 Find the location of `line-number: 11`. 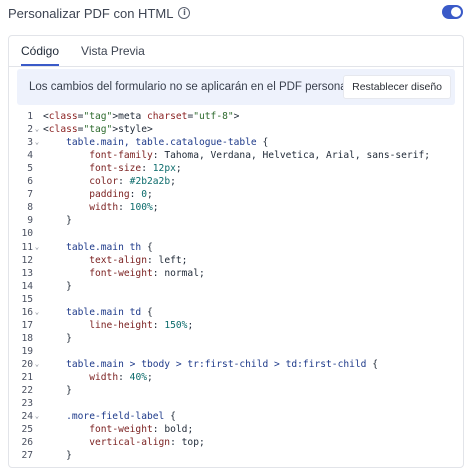

line-number: 11 is located at coordinates (27, 247).